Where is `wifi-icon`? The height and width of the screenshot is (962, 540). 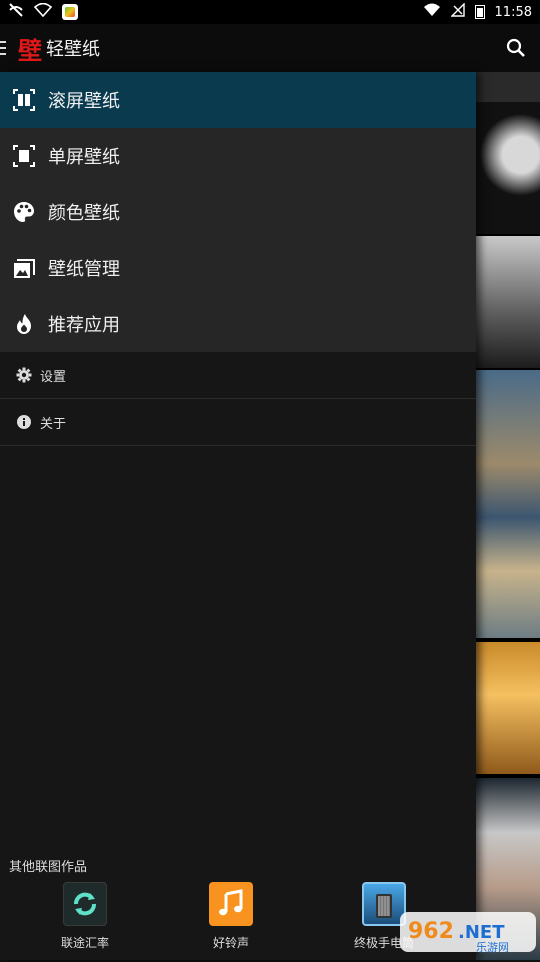
wifi-icon is located at coordinates (432, 12).